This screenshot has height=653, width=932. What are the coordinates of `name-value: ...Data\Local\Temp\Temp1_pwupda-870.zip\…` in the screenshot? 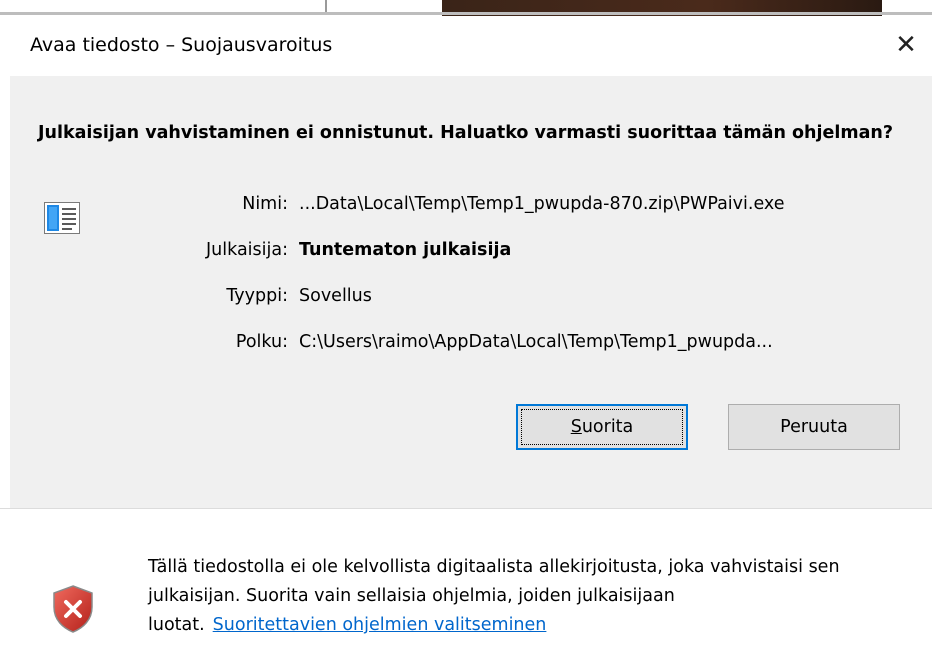 It's located at (542, 204).